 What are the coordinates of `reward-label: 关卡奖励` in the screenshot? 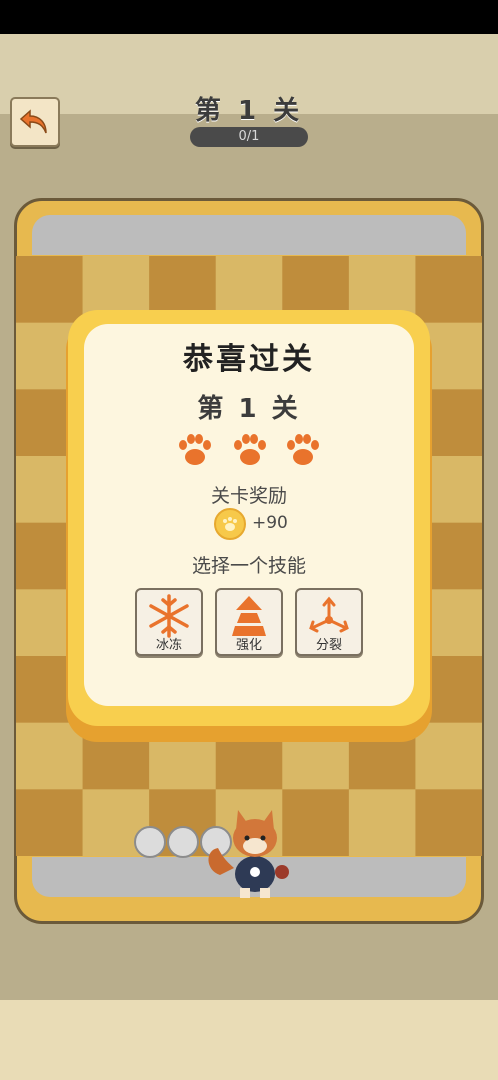 It's located at (248, 496).